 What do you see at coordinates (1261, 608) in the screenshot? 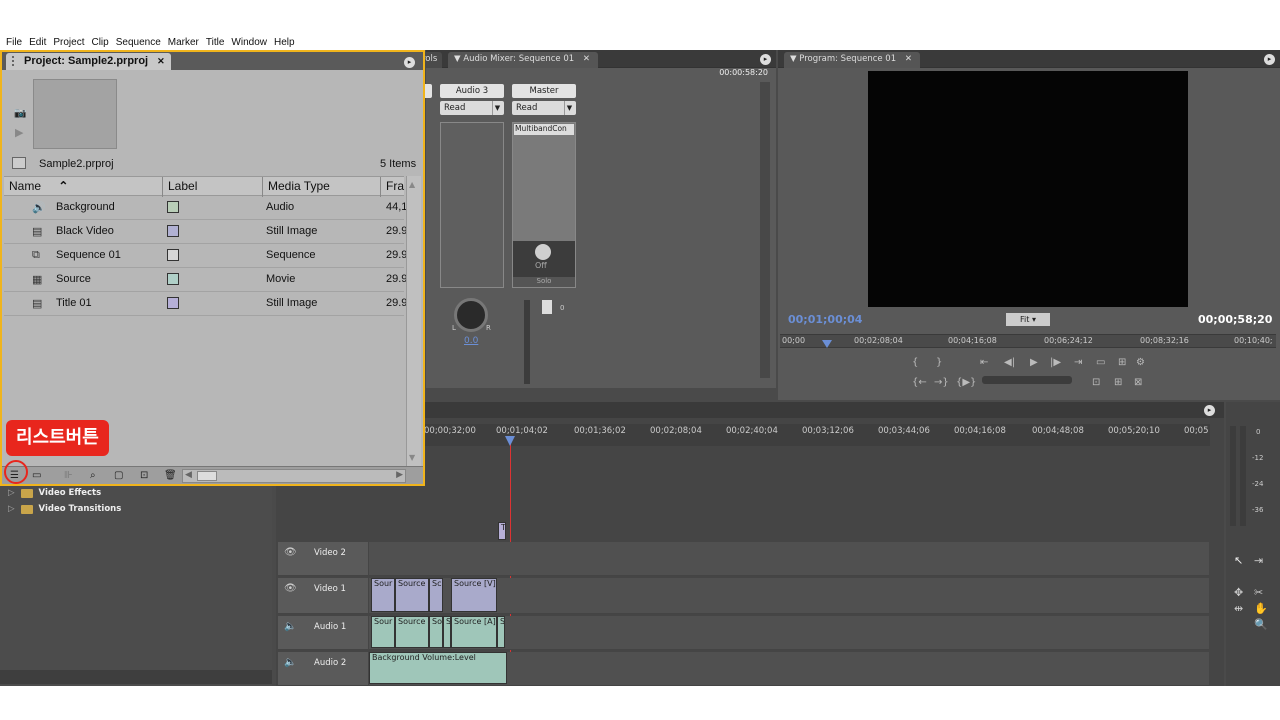
I see `hand-tool-icon: ✋` at bounding box center [1261, 608].